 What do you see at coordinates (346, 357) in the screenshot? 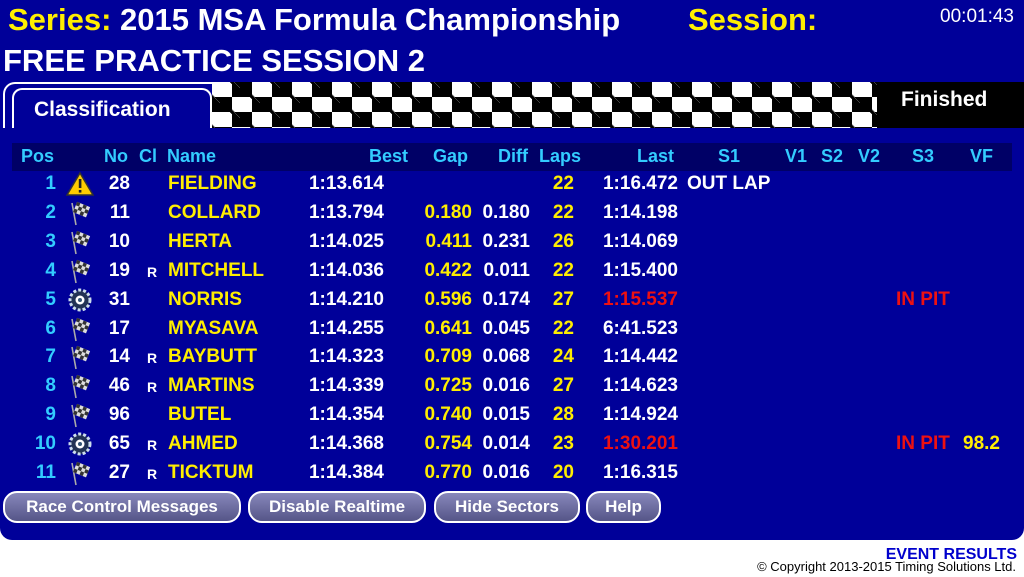
I see `cell-best: 1:14.323` at bounding box center [346, 357].